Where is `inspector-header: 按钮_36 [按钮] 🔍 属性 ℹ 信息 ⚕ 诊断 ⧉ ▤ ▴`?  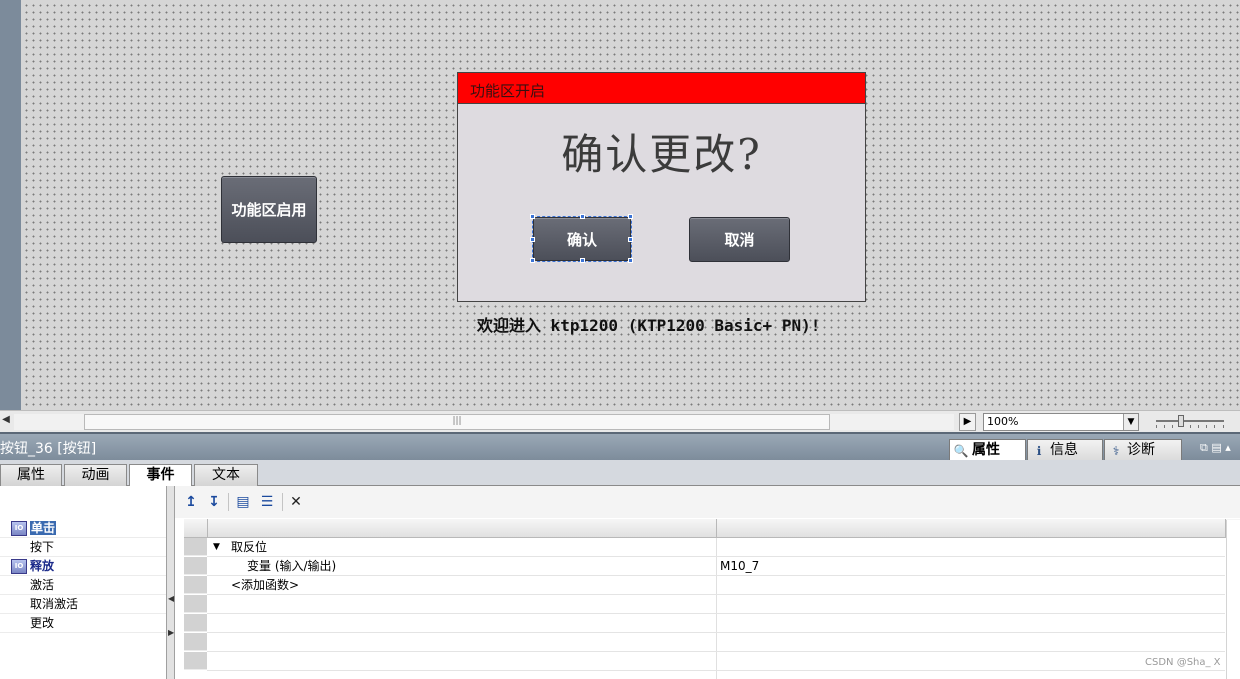 inspector-header: 按钮_36 [按钮] 🔍 属性 ℹ 信息 ⚕ 诊断 ⧉ ▤ ▴ is located at coordinates (620, 447).